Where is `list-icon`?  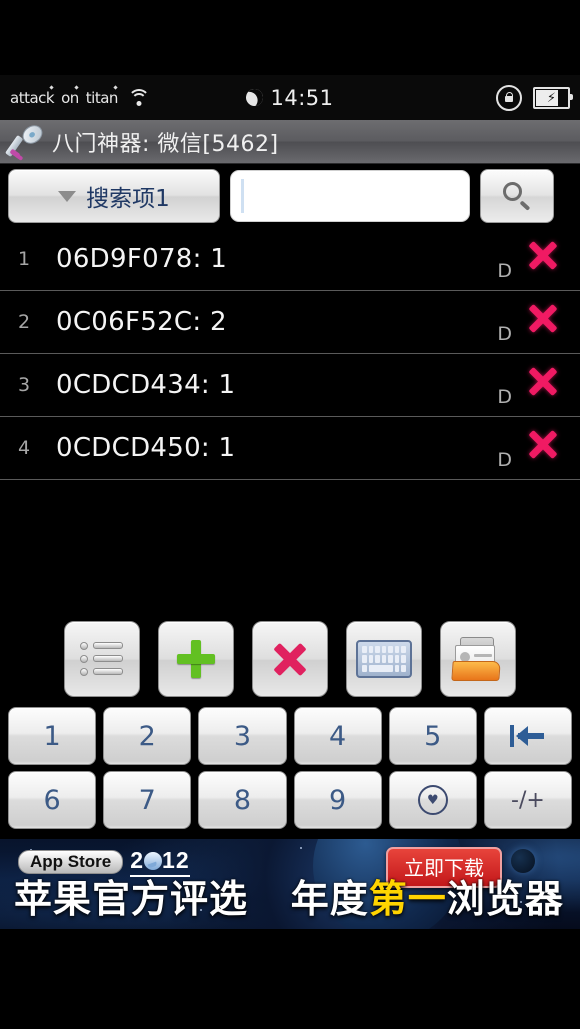 list-icon is located at coordinates (102, 659).